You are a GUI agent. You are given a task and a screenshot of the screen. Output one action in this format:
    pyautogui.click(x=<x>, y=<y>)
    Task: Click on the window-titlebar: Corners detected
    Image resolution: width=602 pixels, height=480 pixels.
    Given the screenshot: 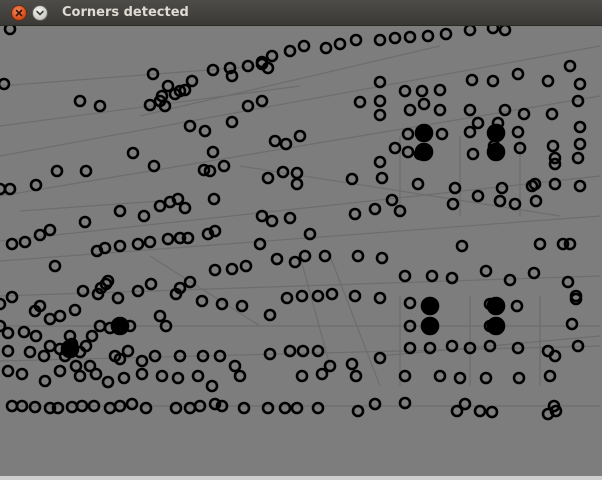 What is the action you would take?
    pyautogui.click(x=301, y=13)
    